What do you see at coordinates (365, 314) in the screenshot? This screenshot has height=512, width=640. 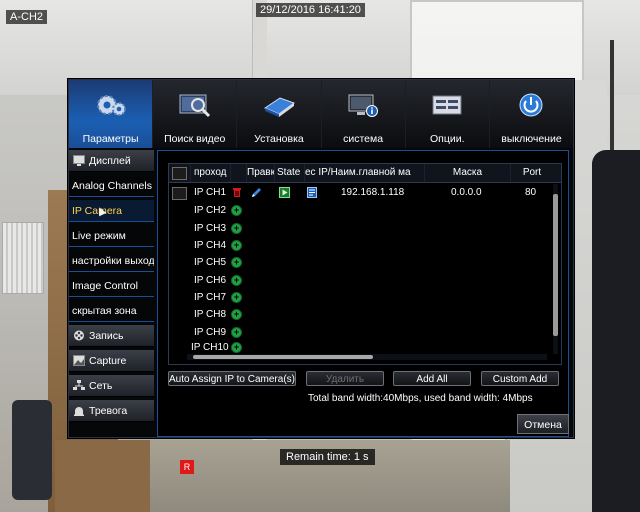 I see `table-row: IP CH8 +` at bounding box center [365, 314].